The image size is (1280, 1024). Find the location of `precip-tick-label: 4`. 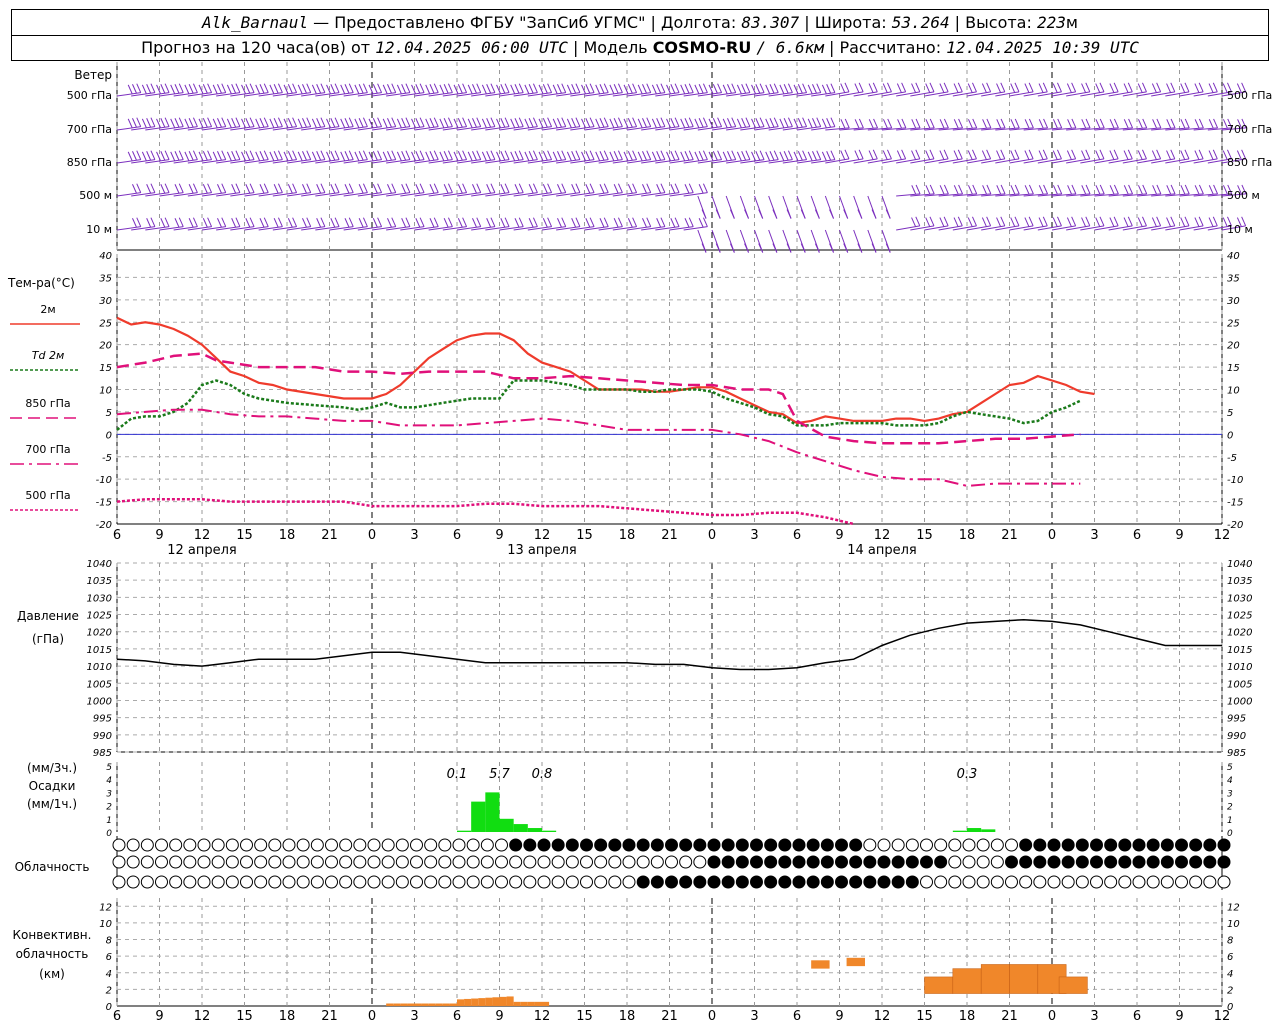

precip-tick-label: 4 is located at coordinates (109, 781).